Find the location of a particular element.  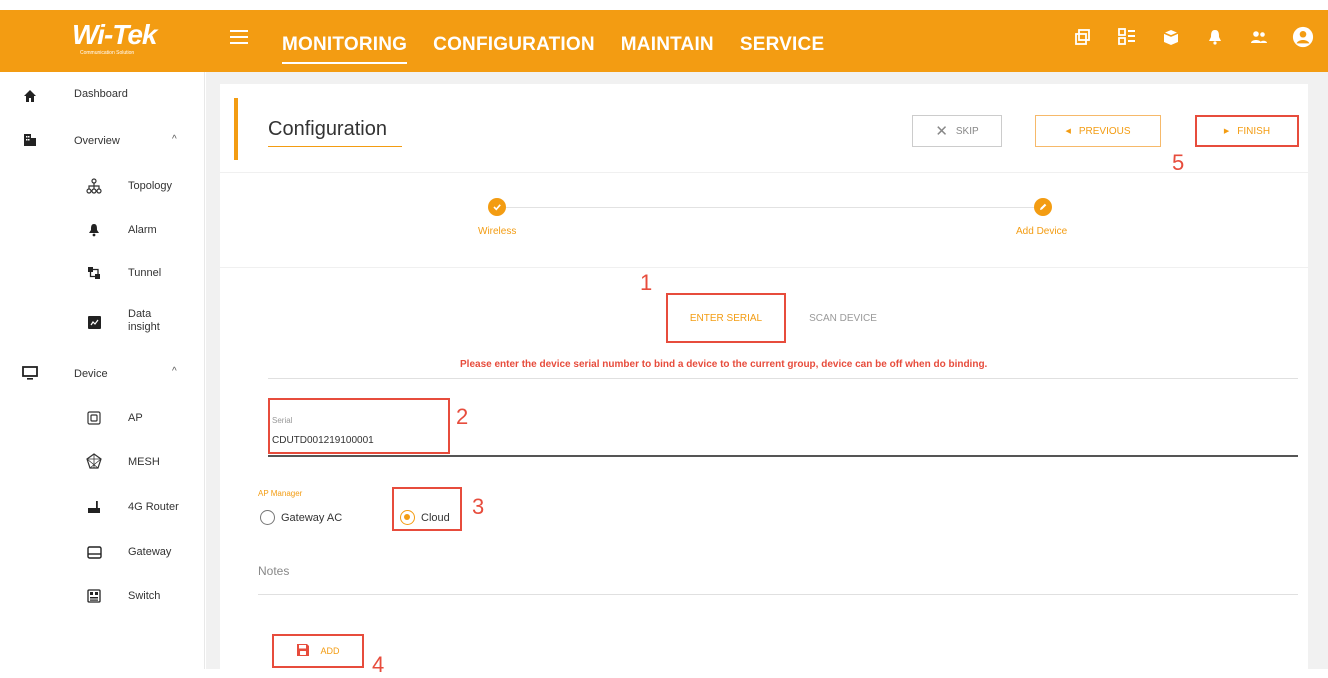

previous-button: ◀ PREVIOUS is located at coordinates (1098, 131).